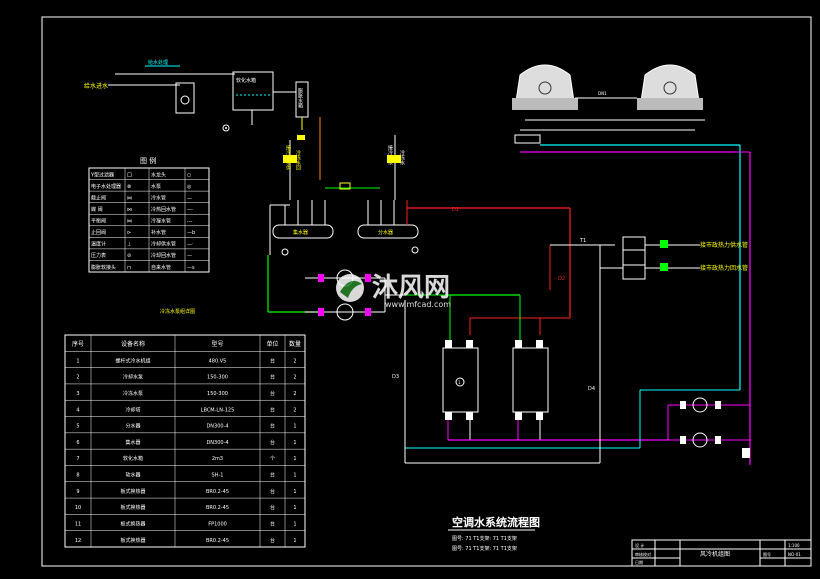 The height and width of the screenshot is (579, 820). Describe the element at coordinates (484, 538) in the screenshot. I see `scale-line-1: 图号: 71 T1支架: 71 T1支架` at that location.